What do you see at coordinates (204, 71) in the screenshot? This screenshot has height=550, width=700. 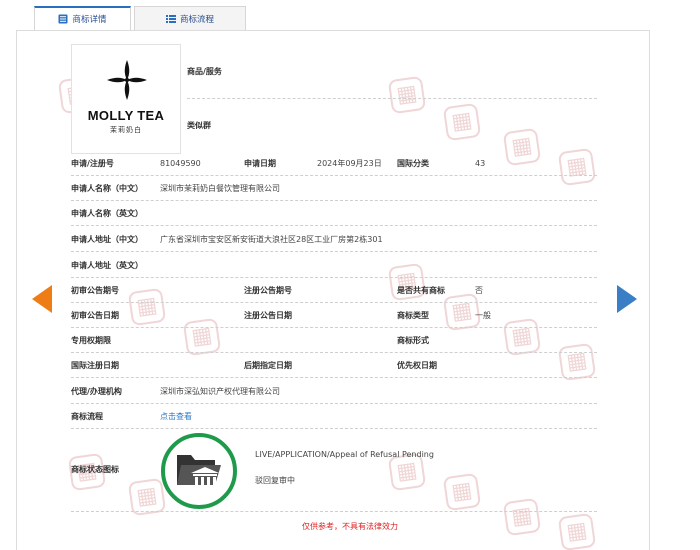 I see `goods-services-label: 商品/服务` at bounding box center [204, 71].